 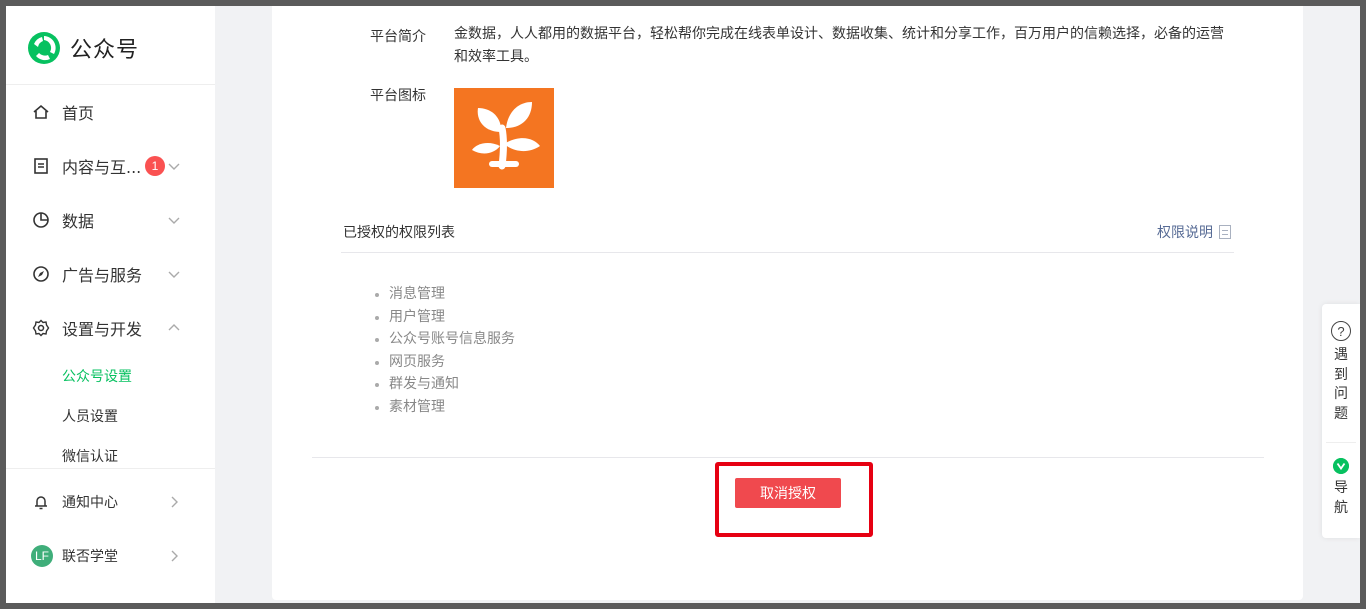 What do you see at coordinates (90, 416) in the screenshot?
I see `sidebar-subitem-member-settings: 人员设置` at bounding box center [90, 416].